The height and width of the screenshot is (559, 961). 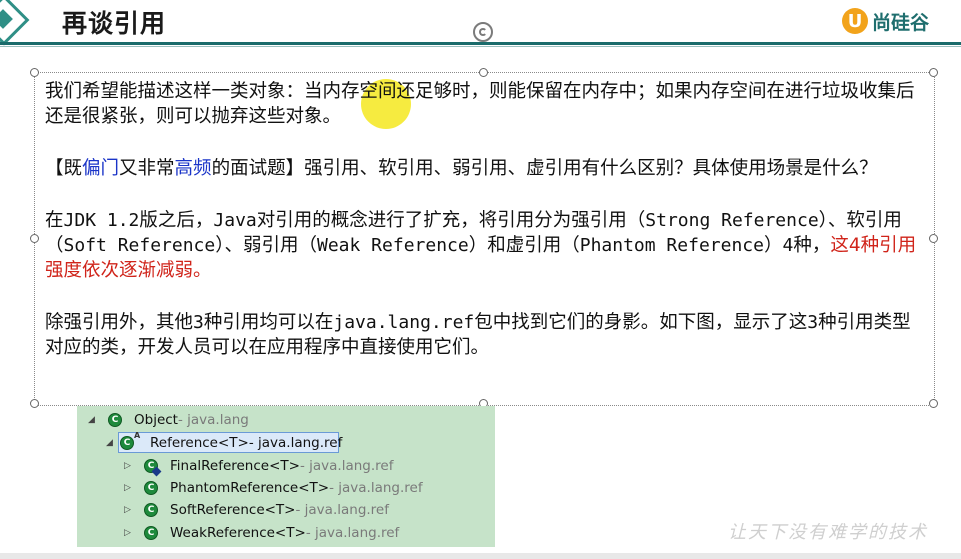 I want to click on highlight-obscure: 偏门, so click(x=101, y=168).